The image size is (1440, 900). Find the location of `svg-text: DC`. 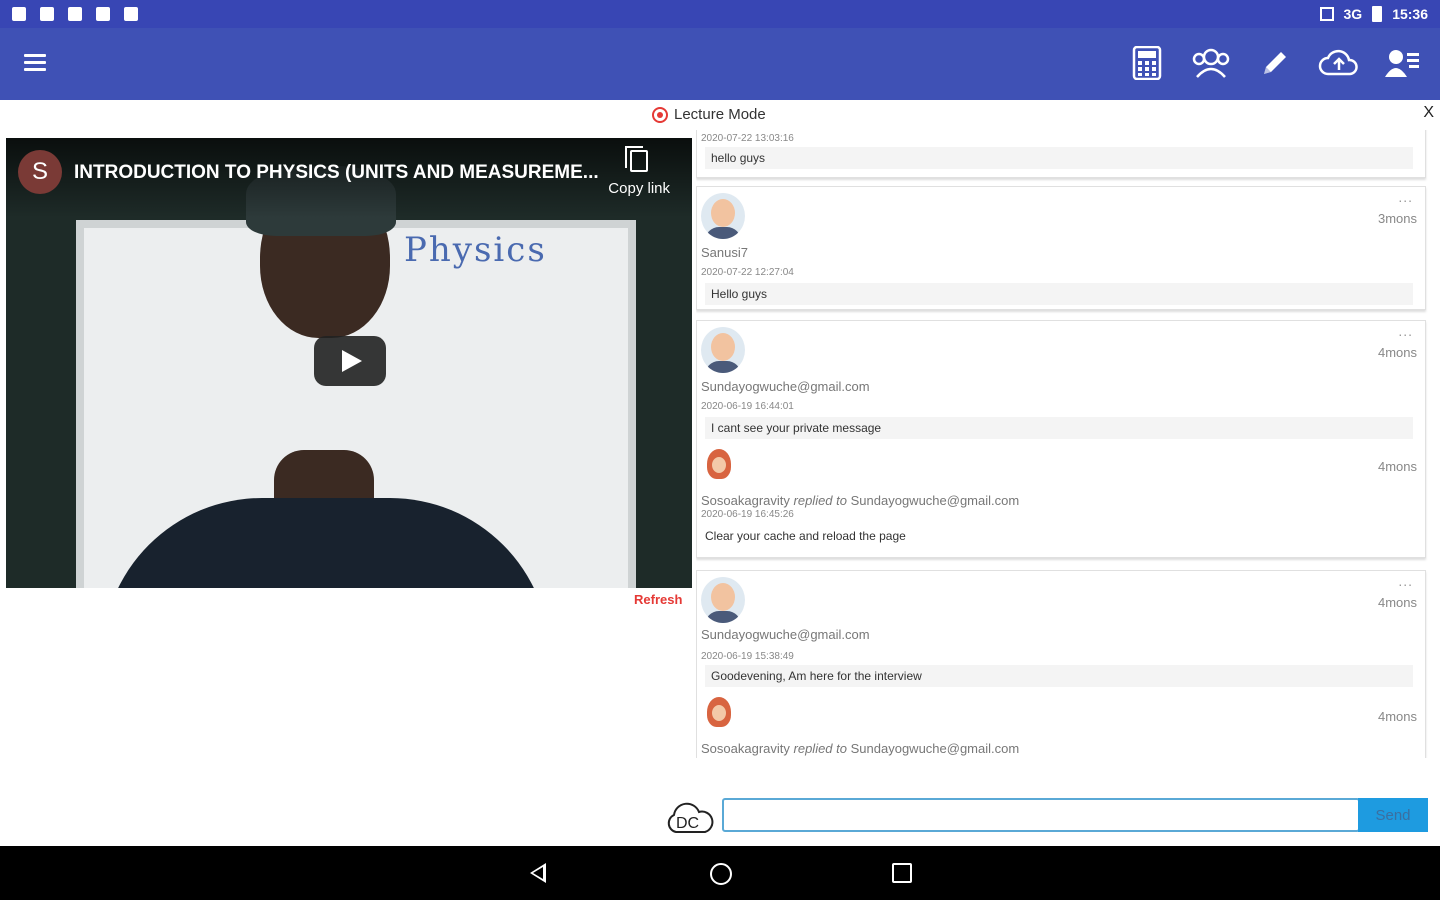

svg-text: DC is located at coordinates (687, 823).